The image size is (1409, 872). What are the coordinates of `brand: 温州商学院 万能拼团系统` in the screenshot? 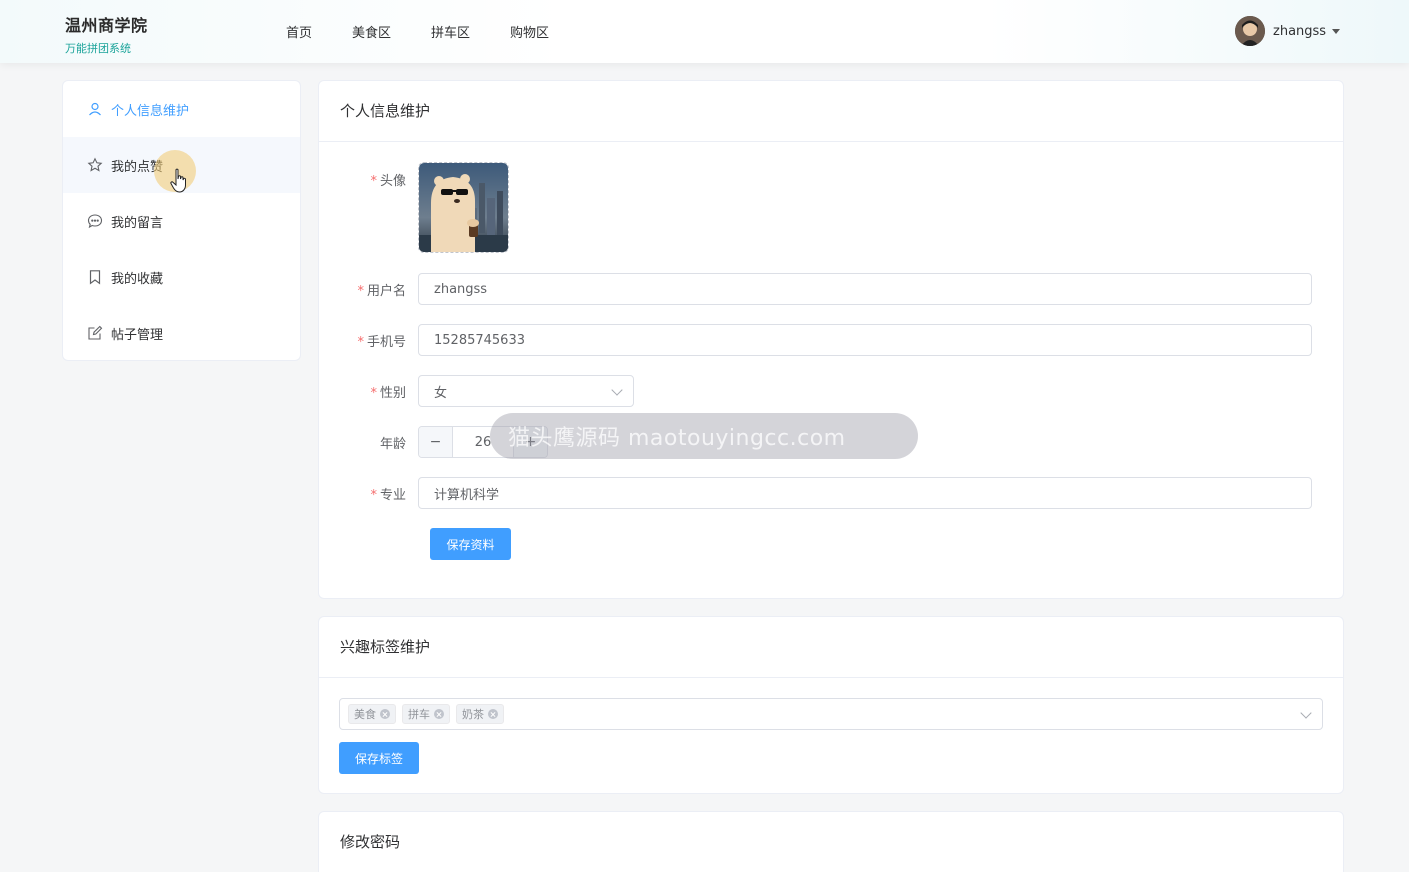 It's located at (106, 34).